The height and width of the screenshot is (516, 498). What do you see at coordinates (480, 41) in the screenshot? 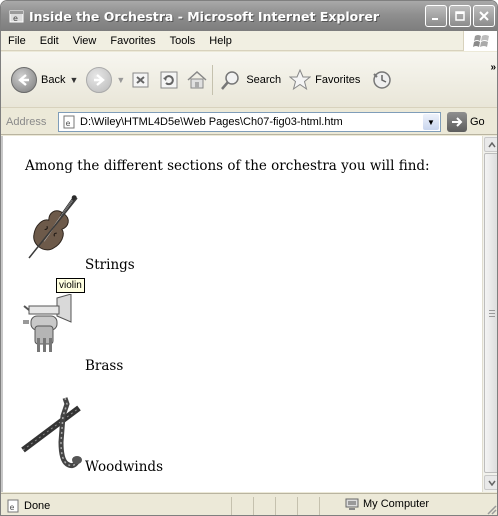
I see `windows-flag-icon` at bounding box center [480, 41].